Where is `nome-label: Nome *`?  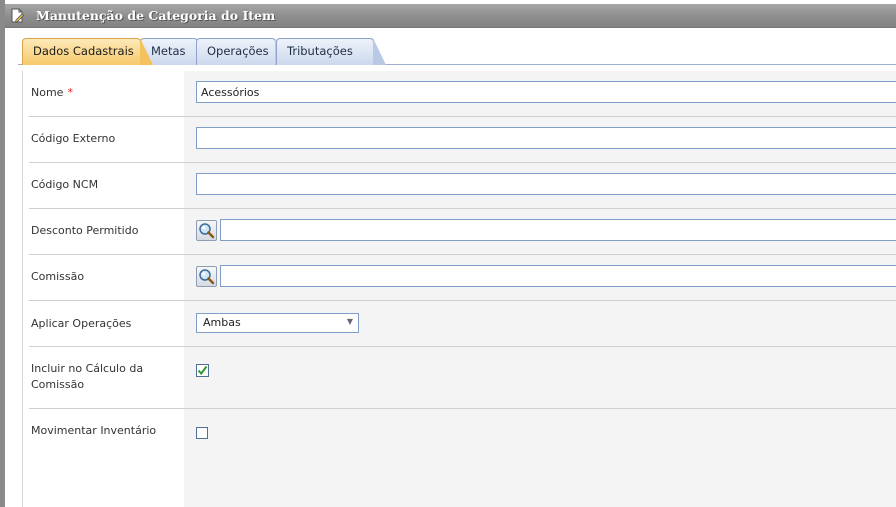
nome-label: Nome * is located at coordinates (52, 93).